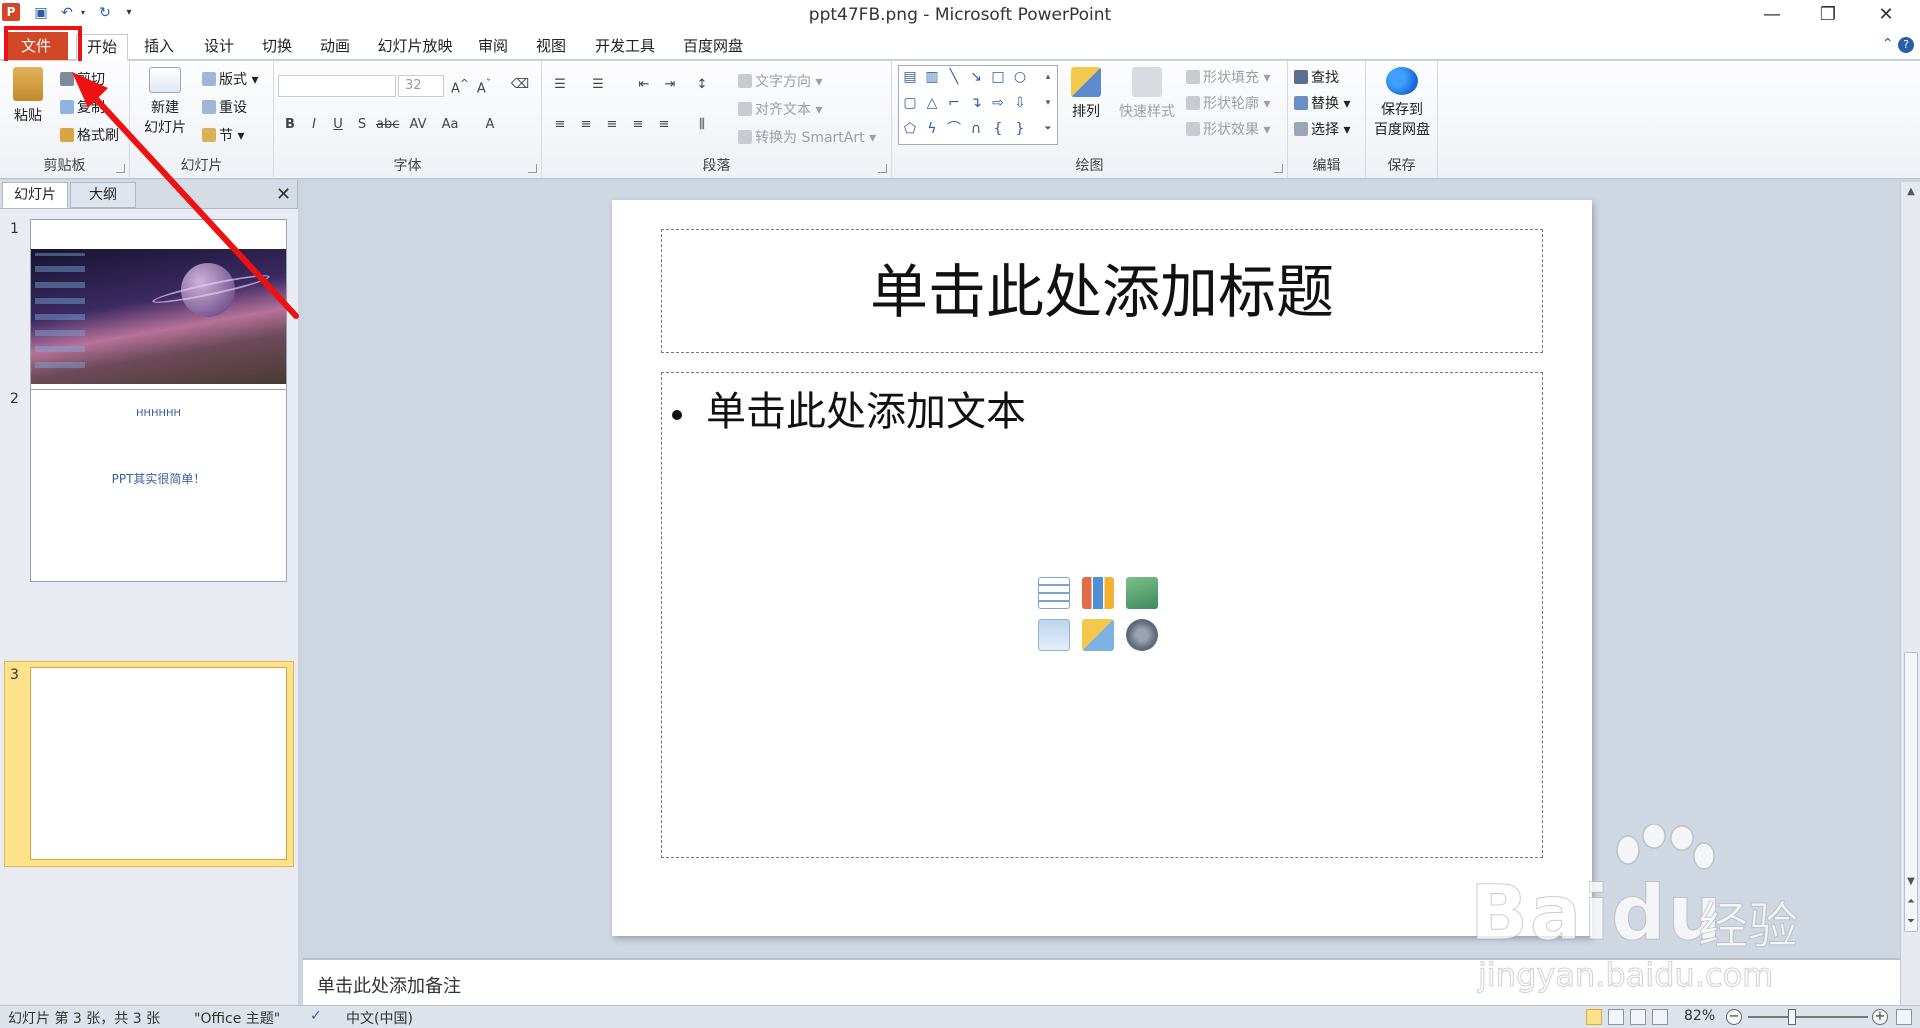 The height and width of the screenshot is (1028, 1920). I want to click on grow-font-icon: A^, so click(460, 86).